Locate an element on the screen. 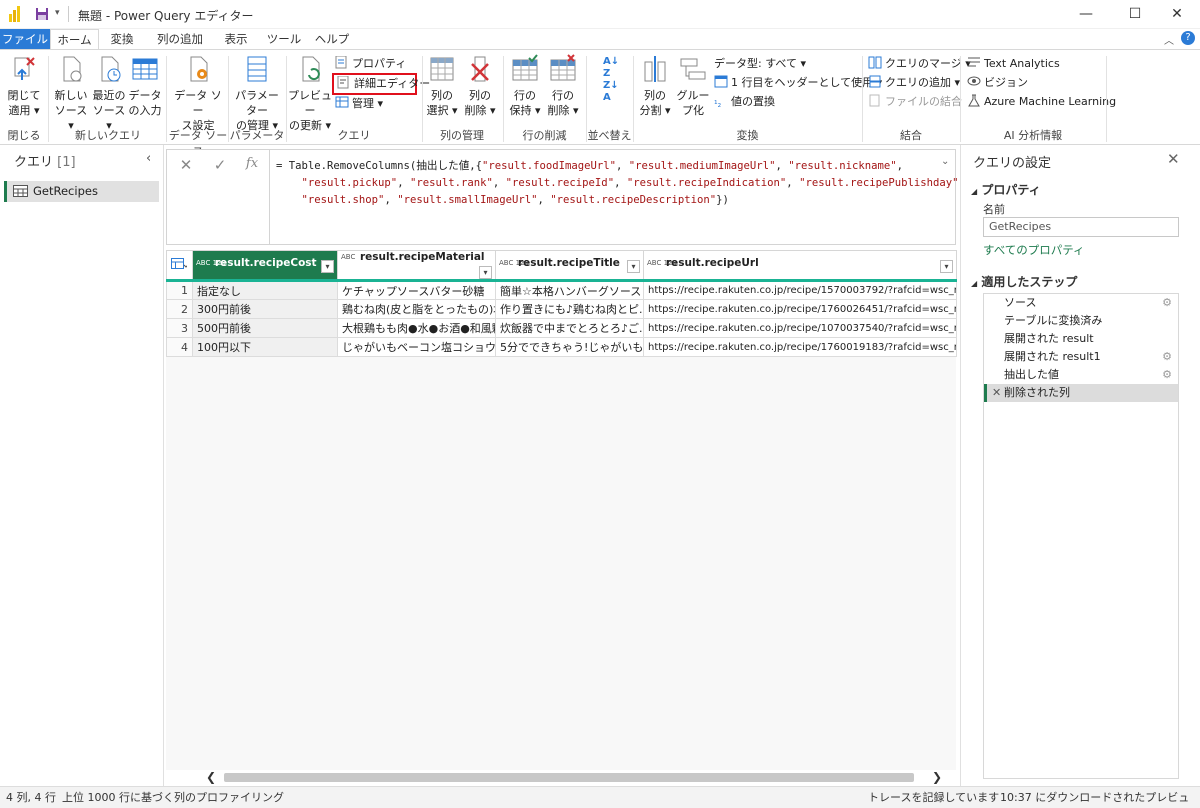 This screenshot has height=808, width=1200. advanced-editor-button: 詳細エディター is located at coordinates (381, 84).